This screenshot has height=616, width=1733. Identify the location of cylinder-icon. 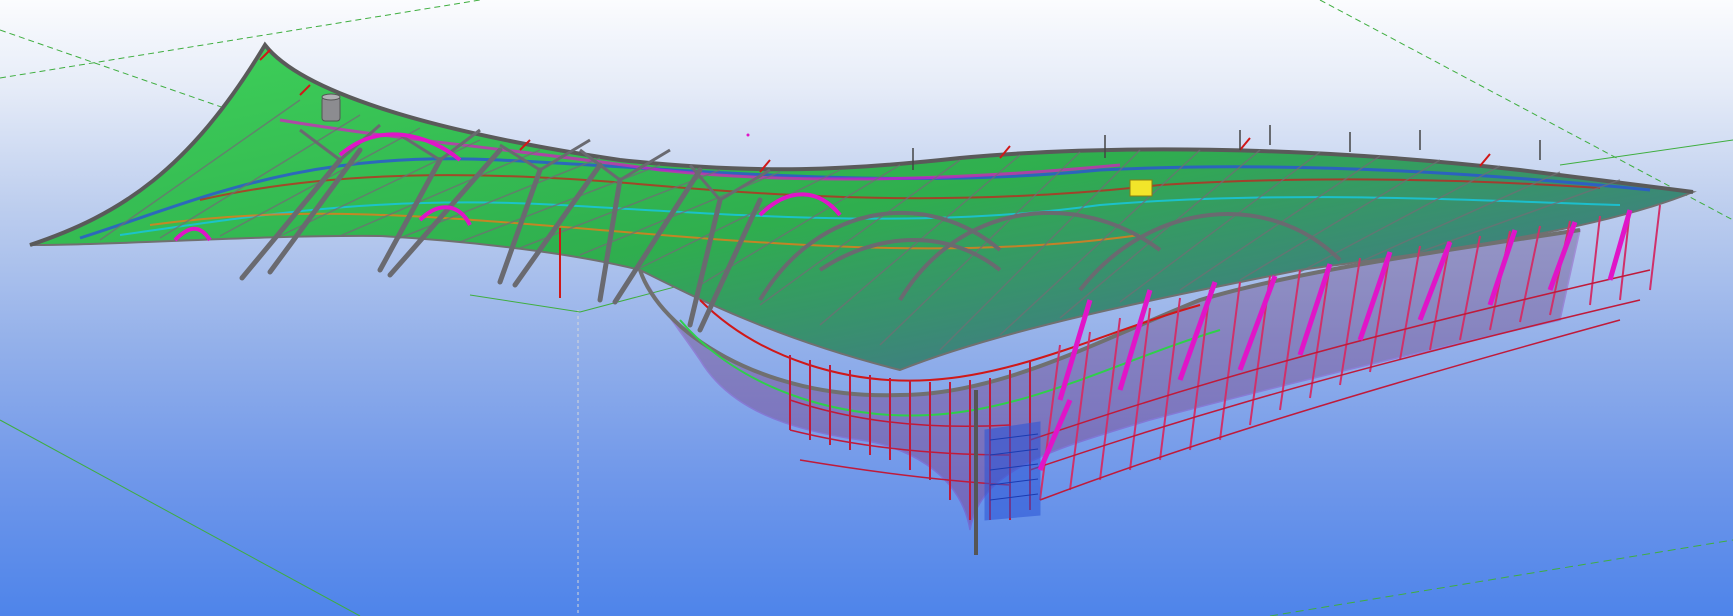
(331, 107).